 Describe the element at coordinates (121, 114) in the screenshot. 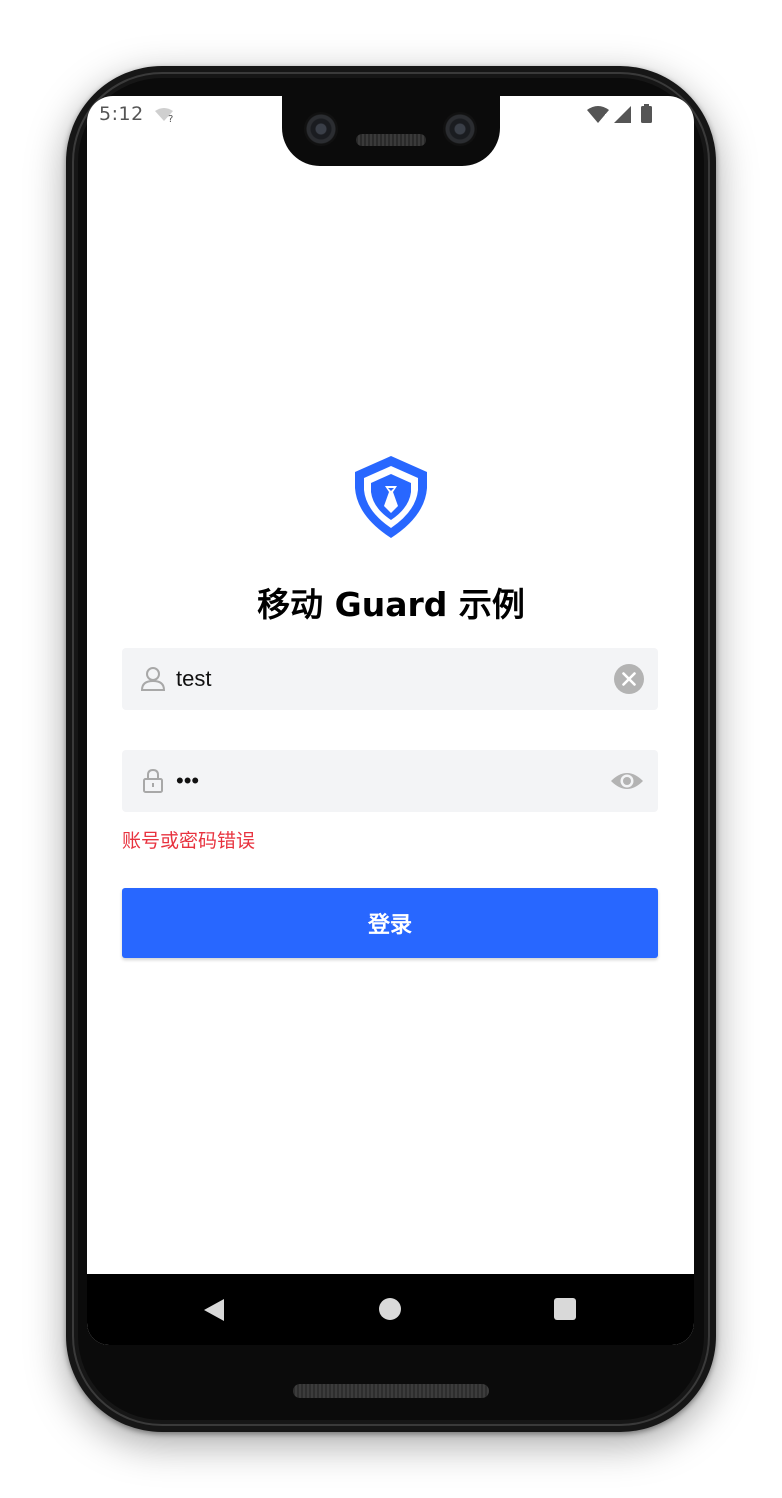

I see `status-time: 5:12` at that location.